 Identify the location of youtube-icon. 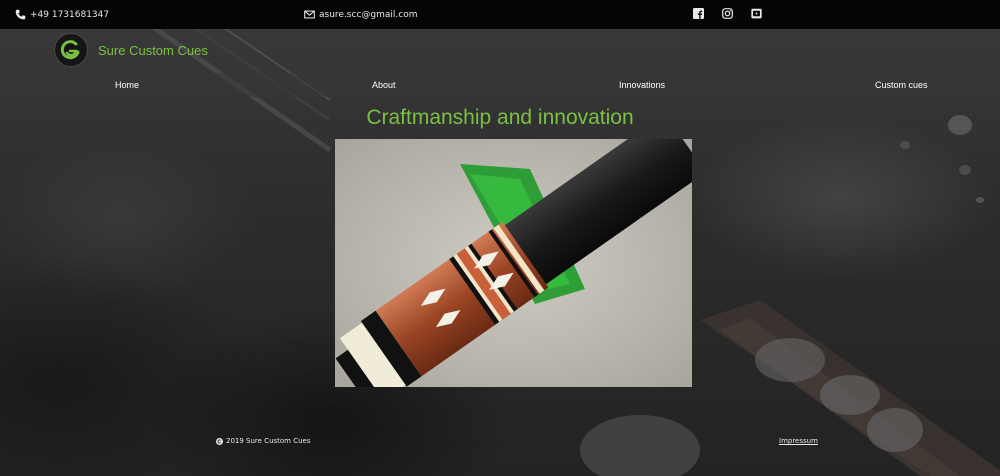
(756, 13).